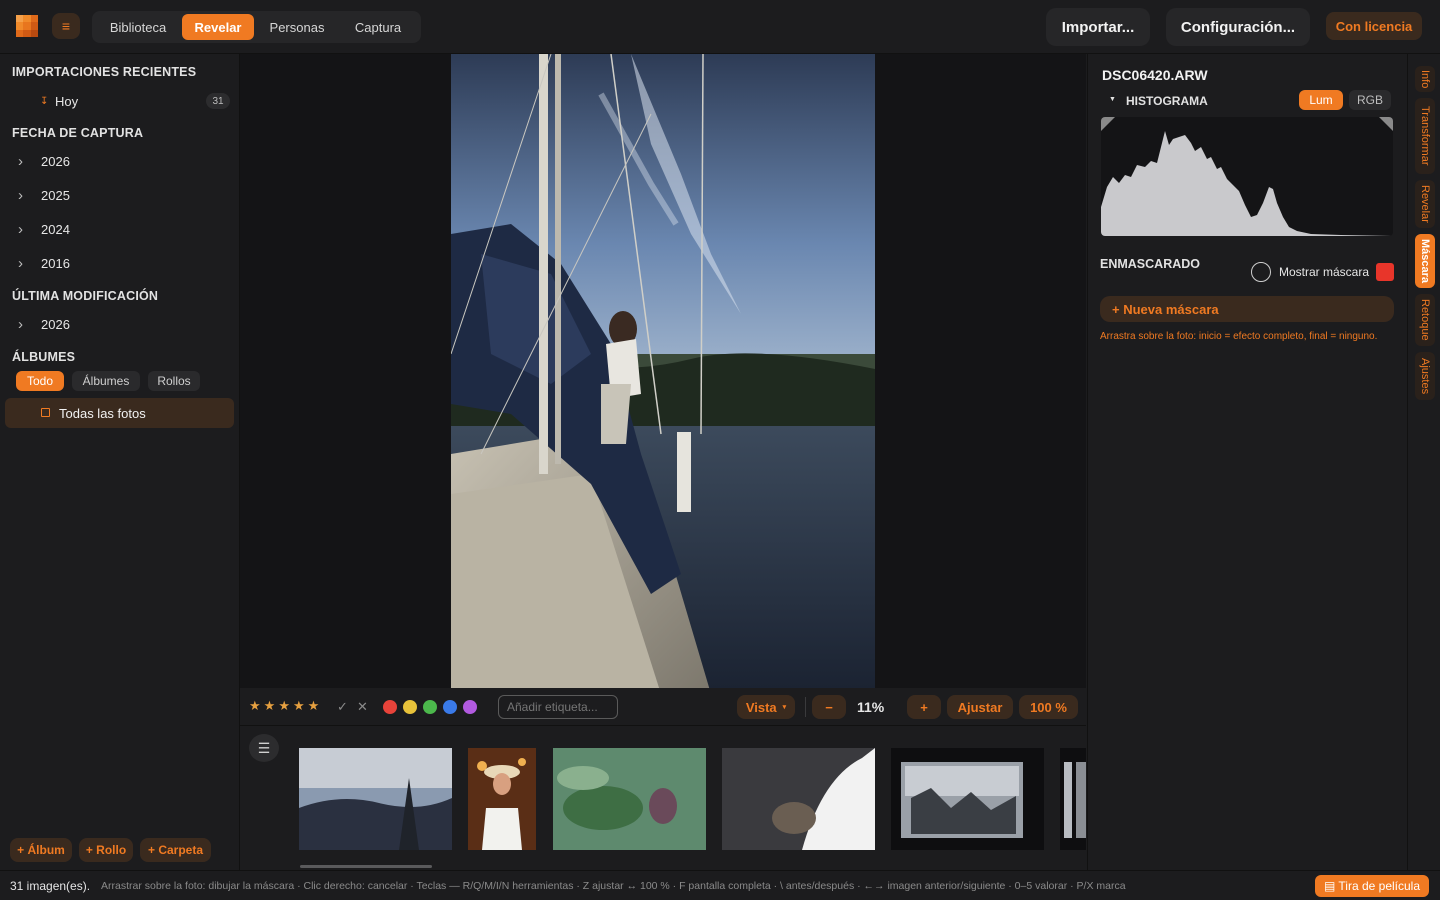 Image resolution: width=1440 pixels, height=900 pixels. Describe the element at coordinates (138, 27) in the screenshot. I see `tab-biblioteca: Biblioteca` at that location.